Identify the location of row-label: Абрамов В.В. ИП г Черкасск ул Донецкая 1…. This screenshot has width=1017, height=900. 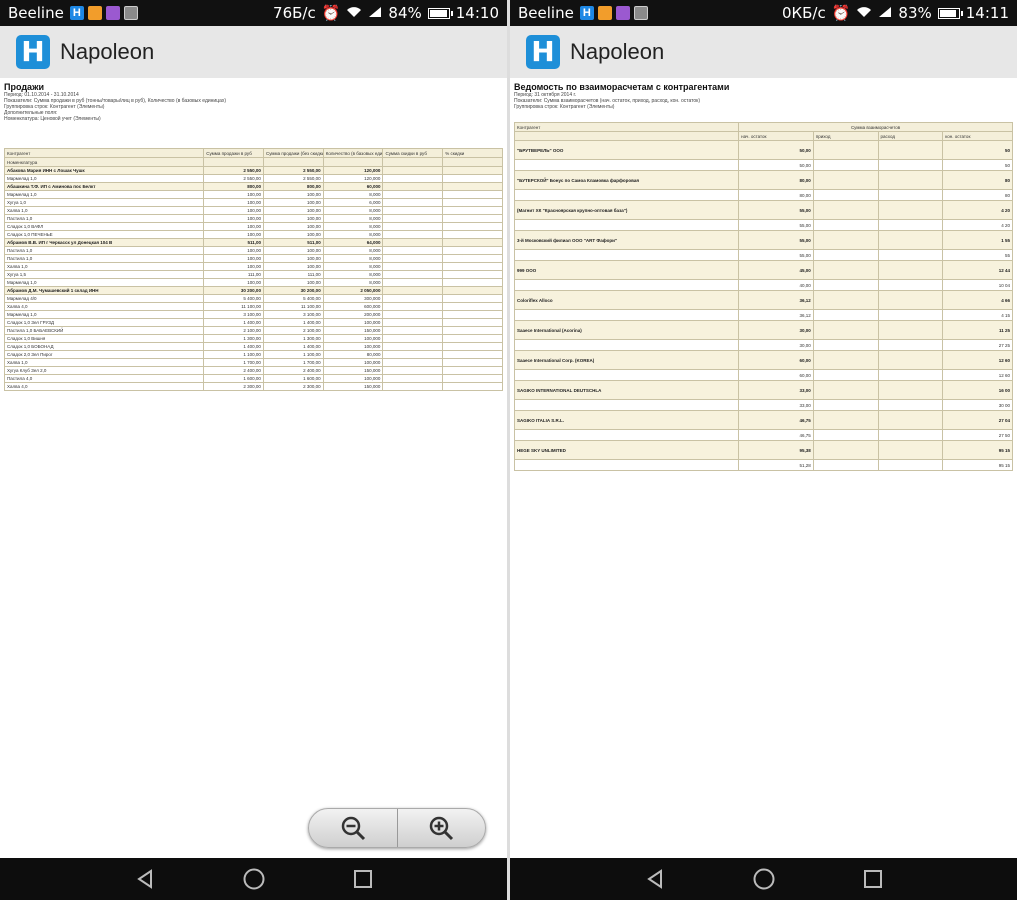
(104, 242).